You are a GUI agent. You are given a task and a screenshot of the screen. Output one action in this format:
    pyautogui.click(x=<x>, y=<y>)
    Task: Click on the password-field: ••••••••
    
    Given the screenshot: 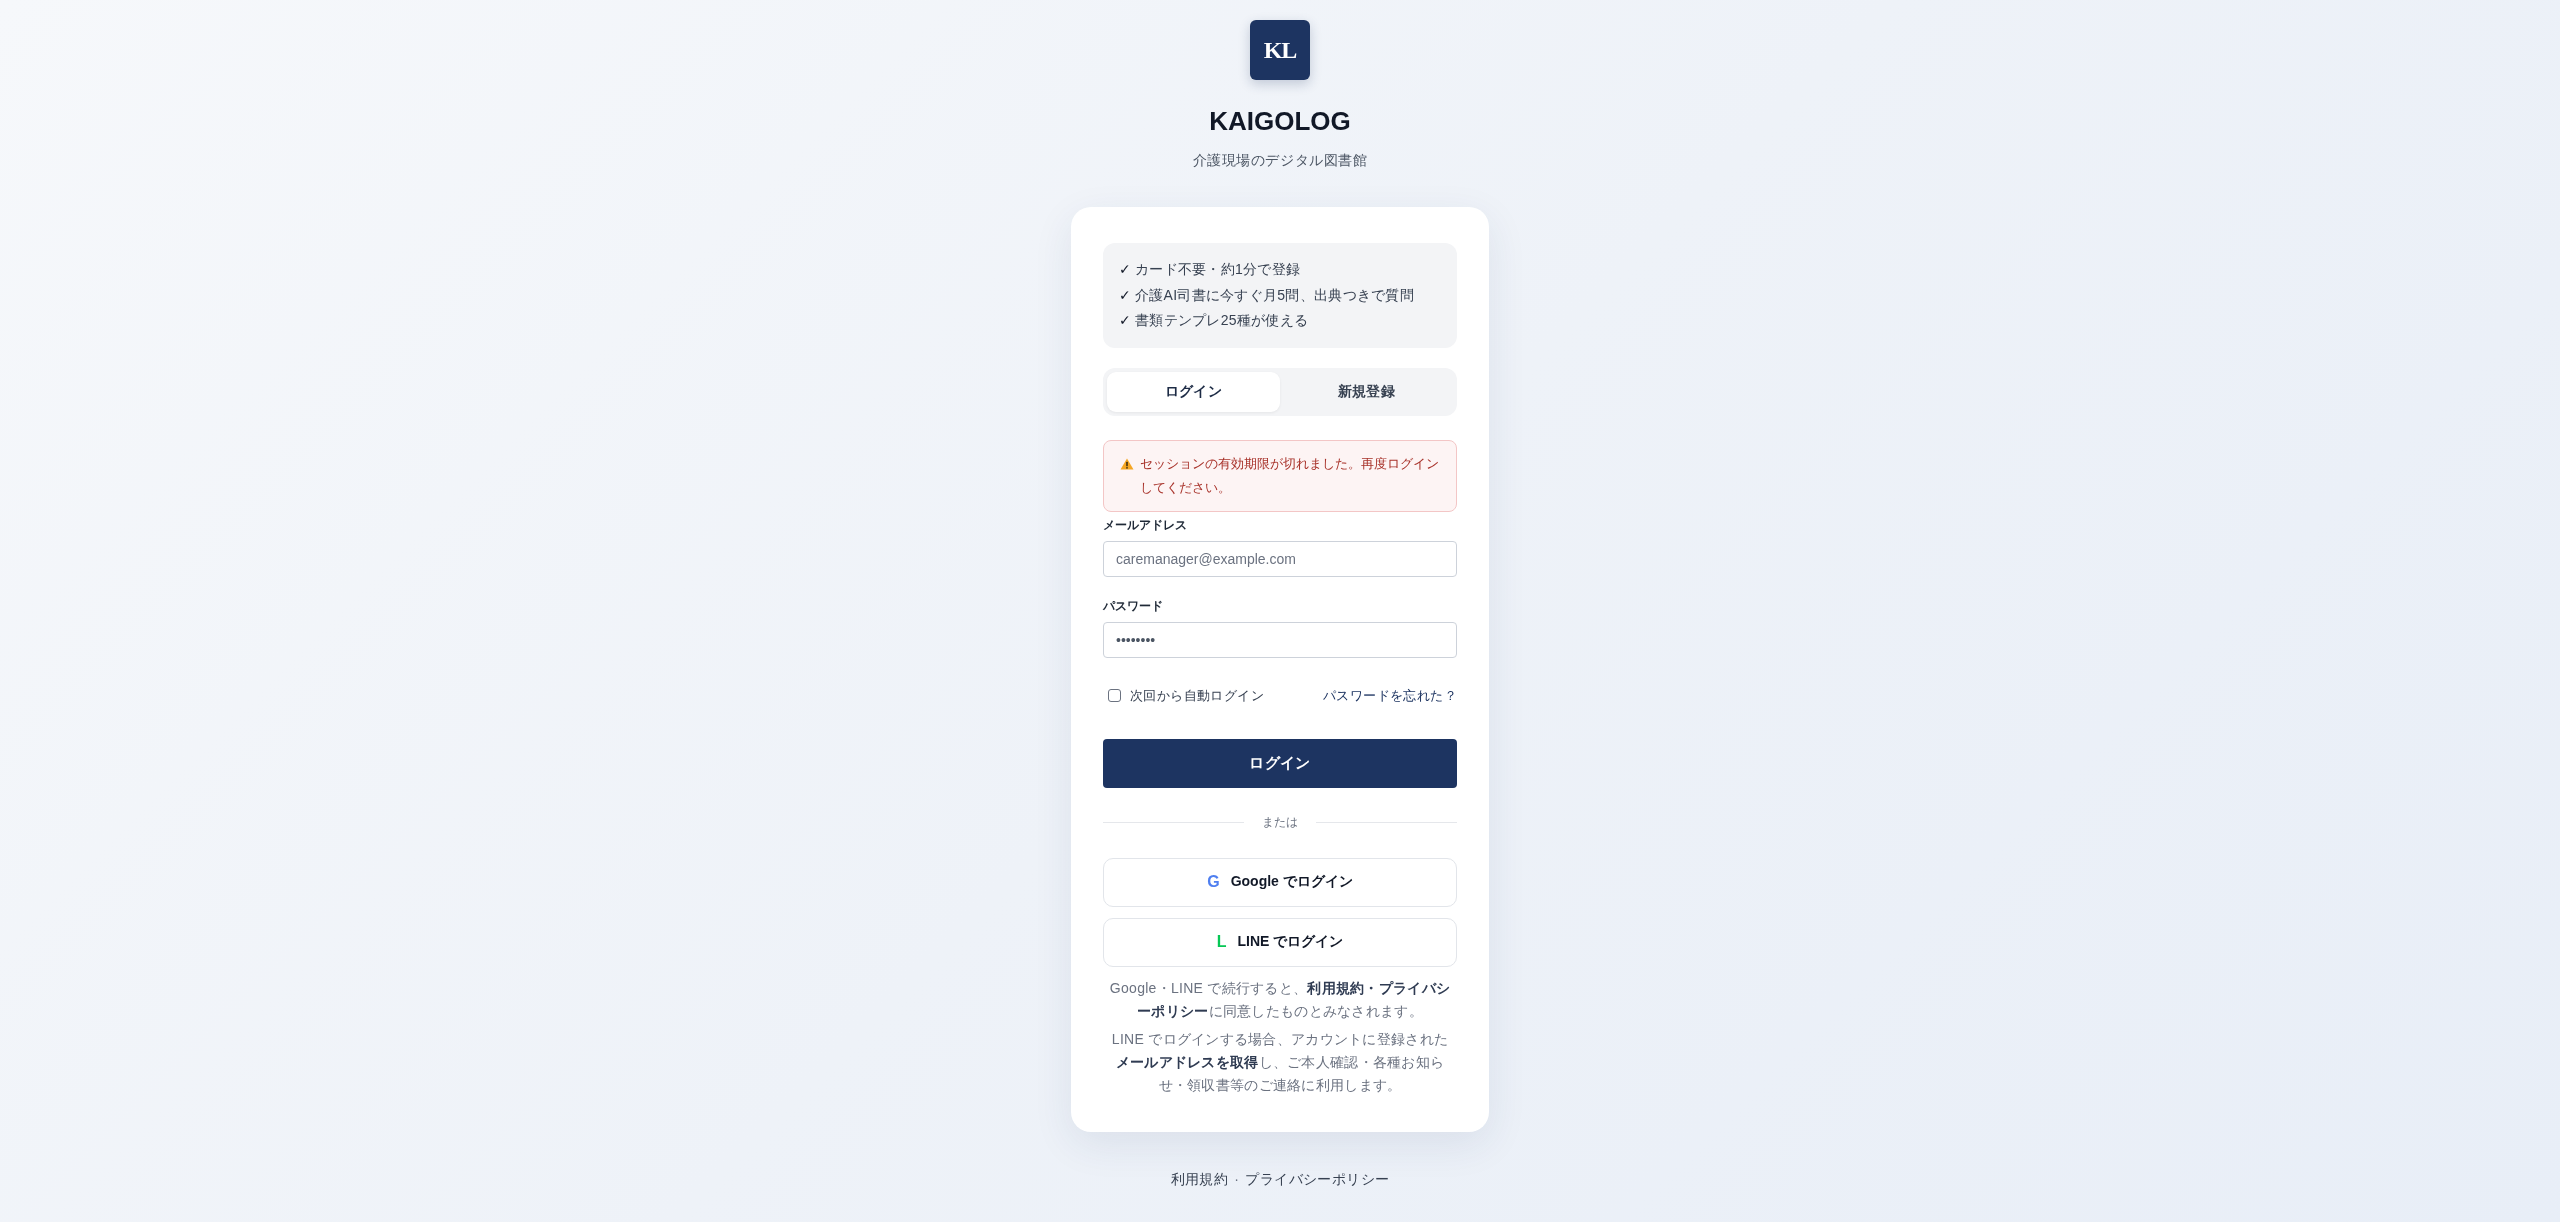 What is the action you would take?
    pyautogui.click(x=1280, y=639)
    